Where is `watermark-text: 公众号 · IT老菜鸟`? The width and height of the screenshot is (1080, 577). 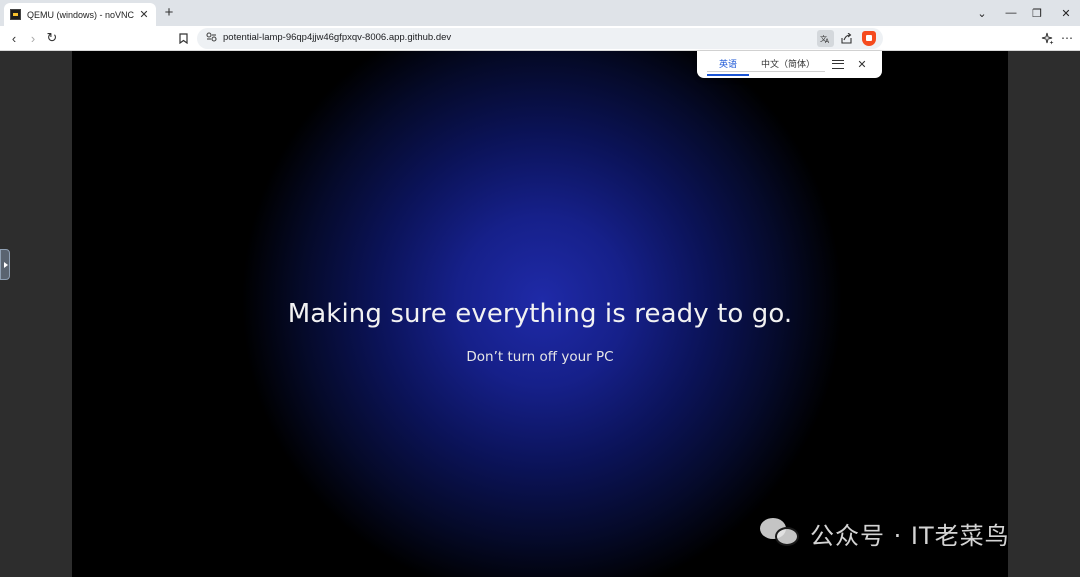
watermark-text: 公众号 · IT老菜鸟 is located at coordinates (910, 535).